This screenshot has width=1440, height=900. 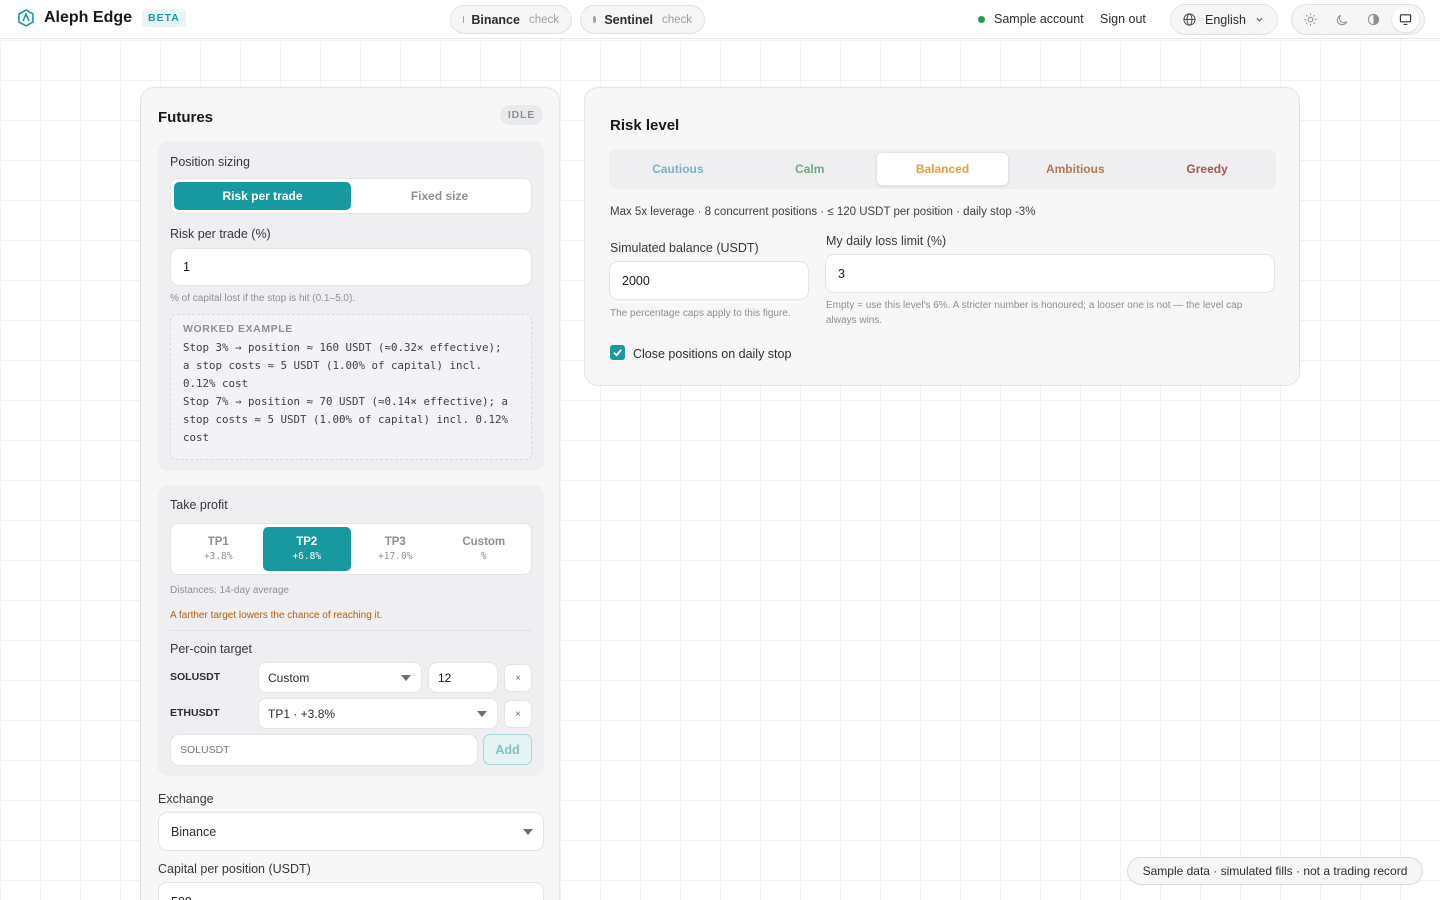 What do you see at coordinates (709, 280) in the screenshot?
I see `simulated-balance-input: 2000` at bounding box center [709, 280].